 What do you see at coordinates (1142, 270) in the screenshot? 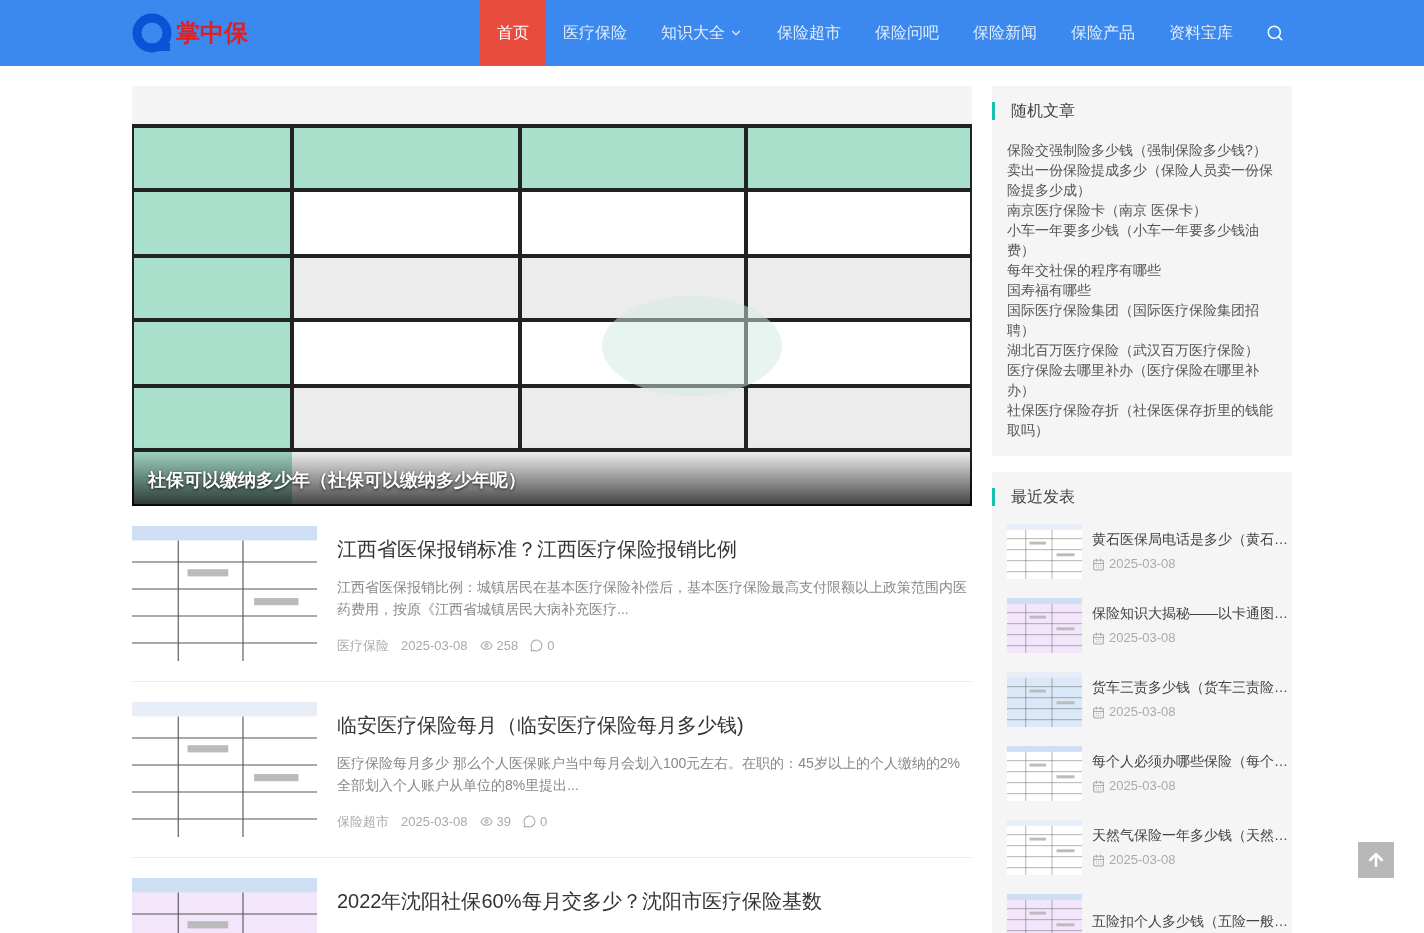
I see `sidebar-link: 每年交社保的程序有哪些` at bounding box center [1142, 270].